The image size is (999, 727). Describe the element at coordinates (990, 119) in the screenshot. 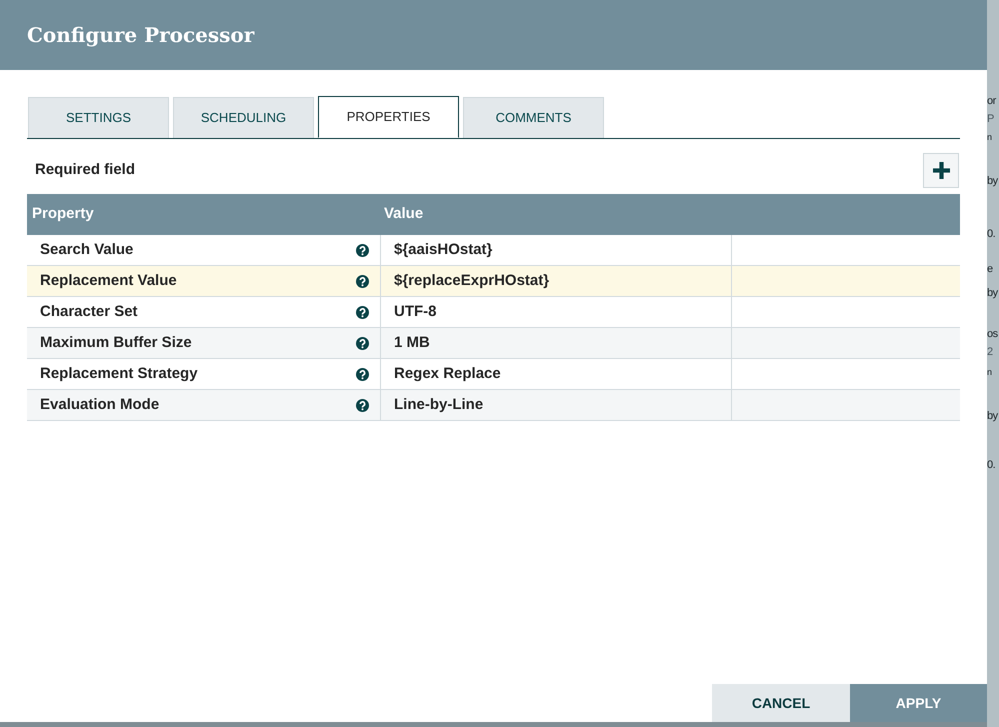

I see `canvas-text-fragment: P` at that location.